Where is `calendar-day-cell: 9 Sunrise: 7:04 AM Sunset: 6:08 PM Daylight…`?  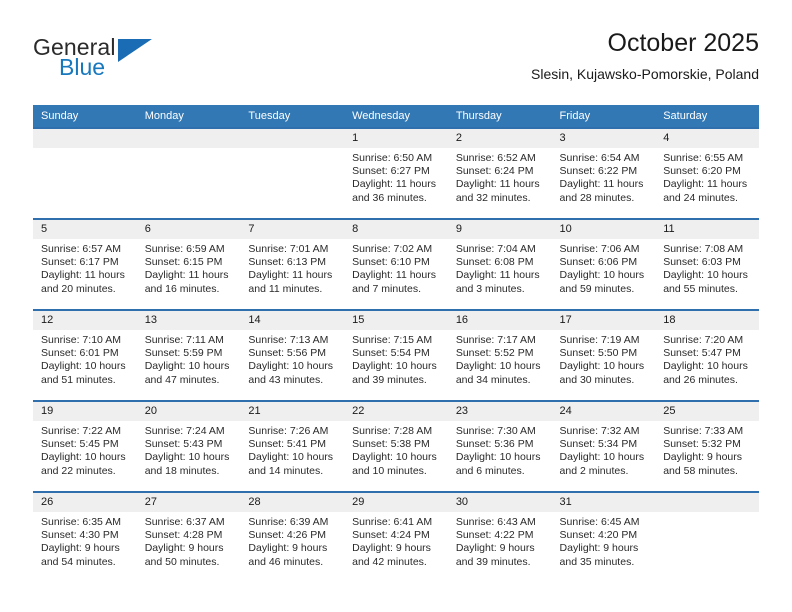 calendar-day-cell: 9 Sunrise: 7:04 AM Sunset: 6:08 PM Daylight… is located at coordinates (499, 264).